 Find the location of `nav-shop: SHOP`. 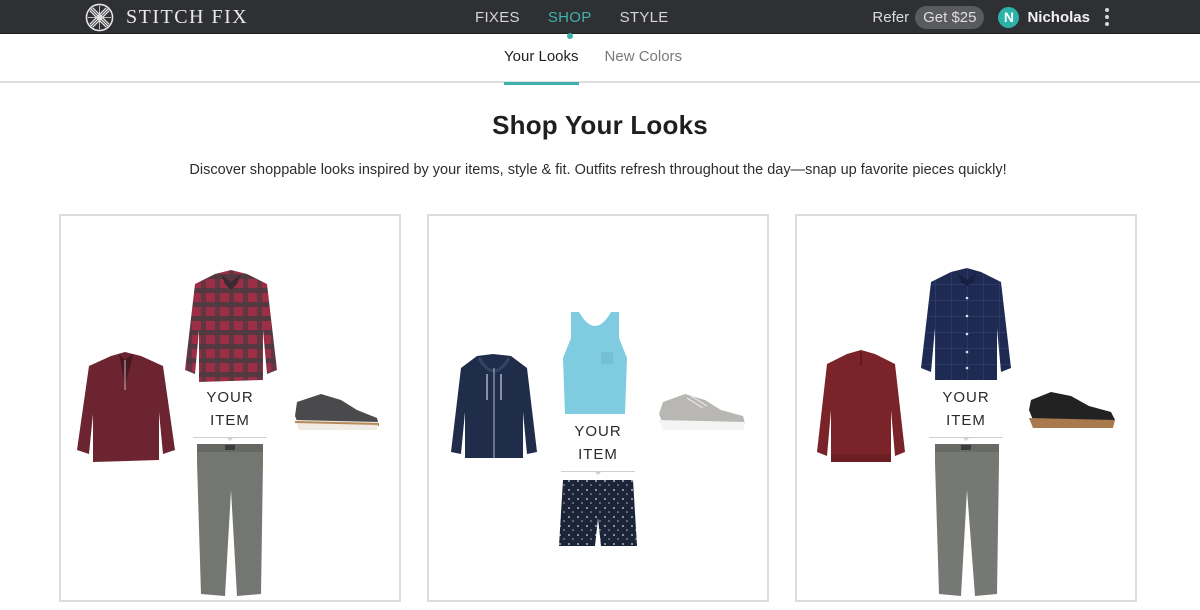

nav-shop: SHOP is located at coordinates (570, 24).